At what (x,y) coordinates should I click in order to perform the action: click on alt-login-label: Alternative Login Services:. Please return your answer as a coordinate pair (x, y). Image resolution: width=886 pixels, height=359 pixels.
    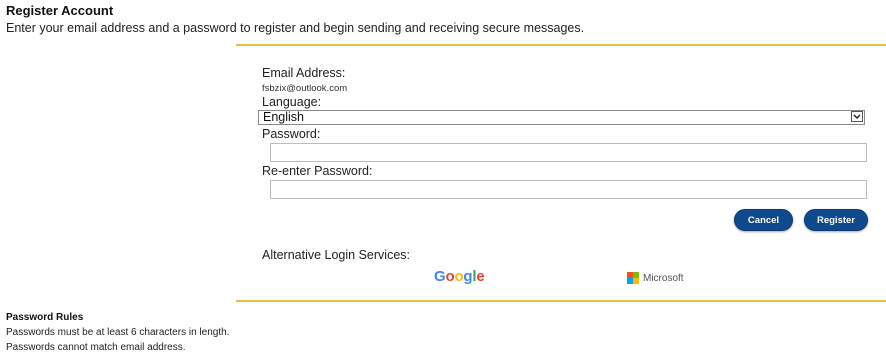
    Looking at the image, I should click on (336, 255).